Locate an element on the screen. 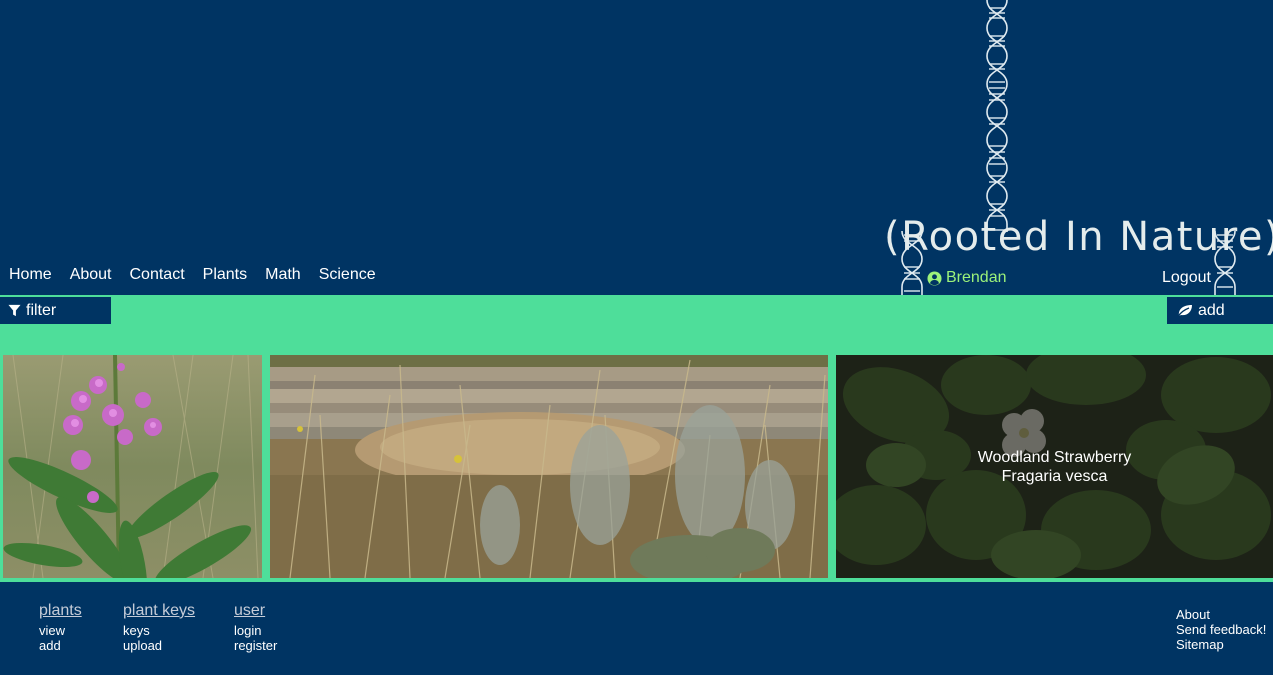  nav-science: Science is located at coordinates (347, 275).